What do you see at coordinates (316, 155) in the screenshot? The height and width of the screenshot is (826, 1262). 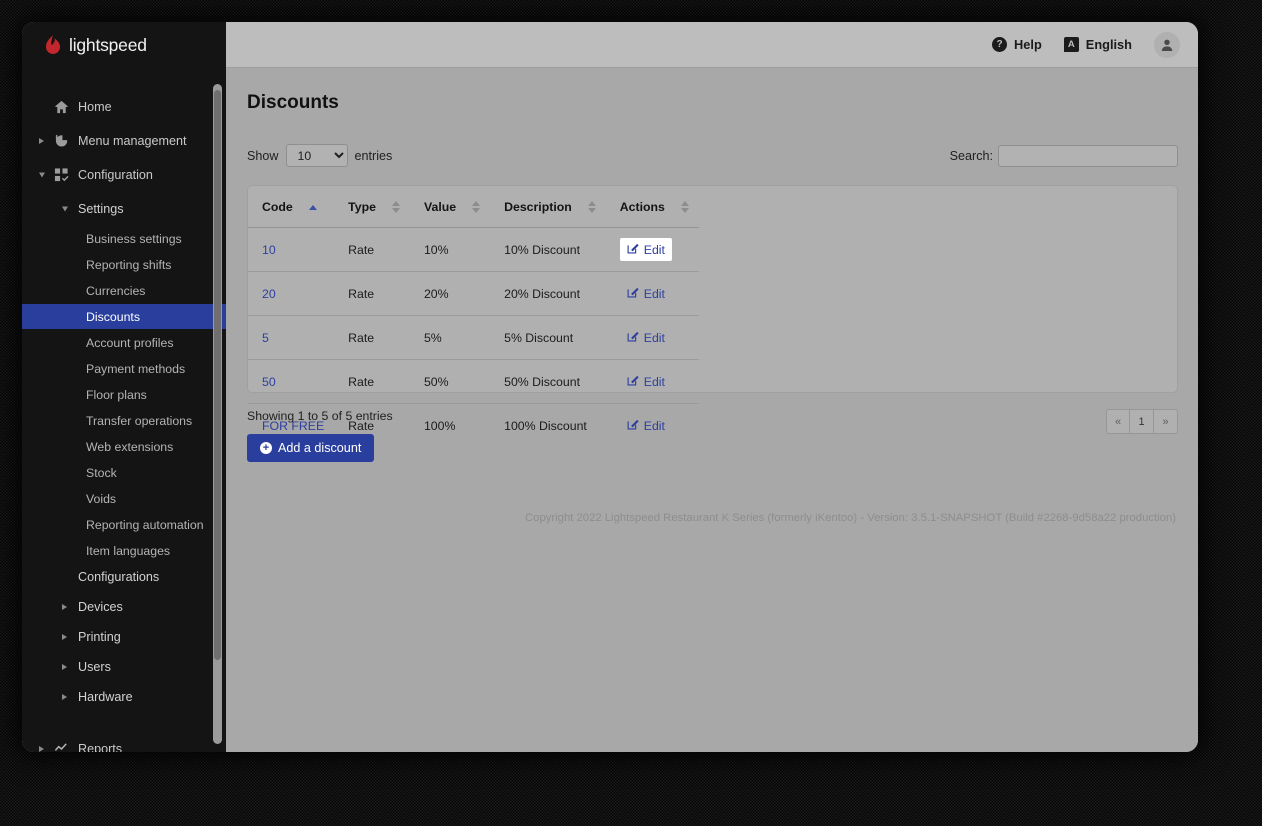 I see `page-length-select: 102550100` at bounding box center [316, 155].